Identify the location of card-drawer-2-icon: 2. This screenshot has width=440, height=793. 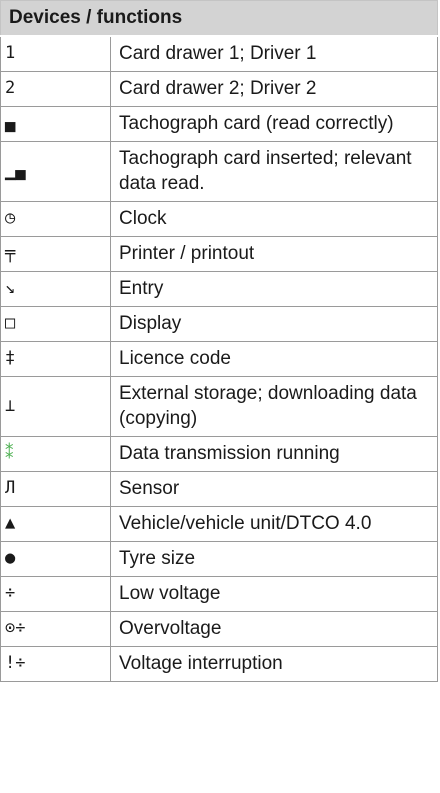
(55, 89).